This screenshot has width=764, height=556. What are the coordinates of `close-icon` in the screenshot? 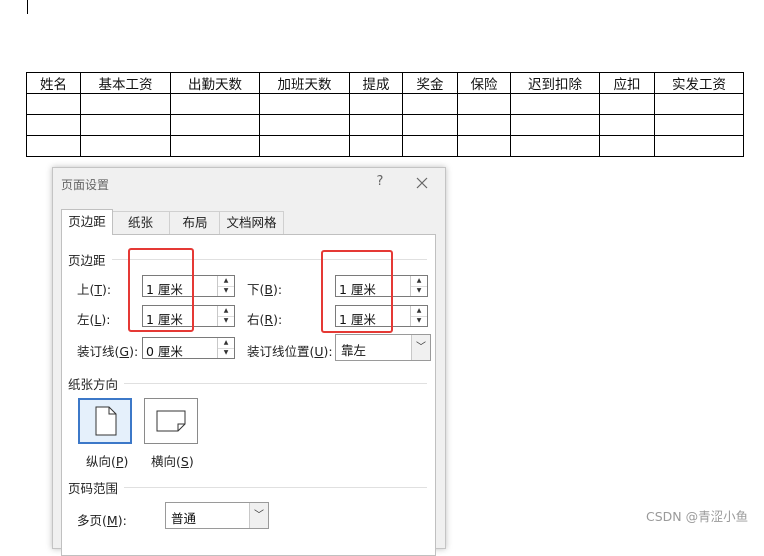 It's located at (422, 183).